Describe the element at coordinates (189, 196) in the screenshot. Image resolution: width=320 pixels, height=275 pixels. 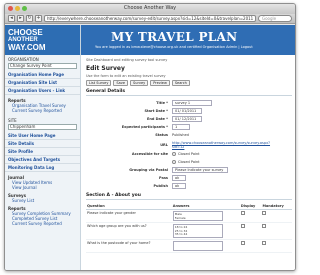
I see `section-a-heading: Section A - About you` at that location.